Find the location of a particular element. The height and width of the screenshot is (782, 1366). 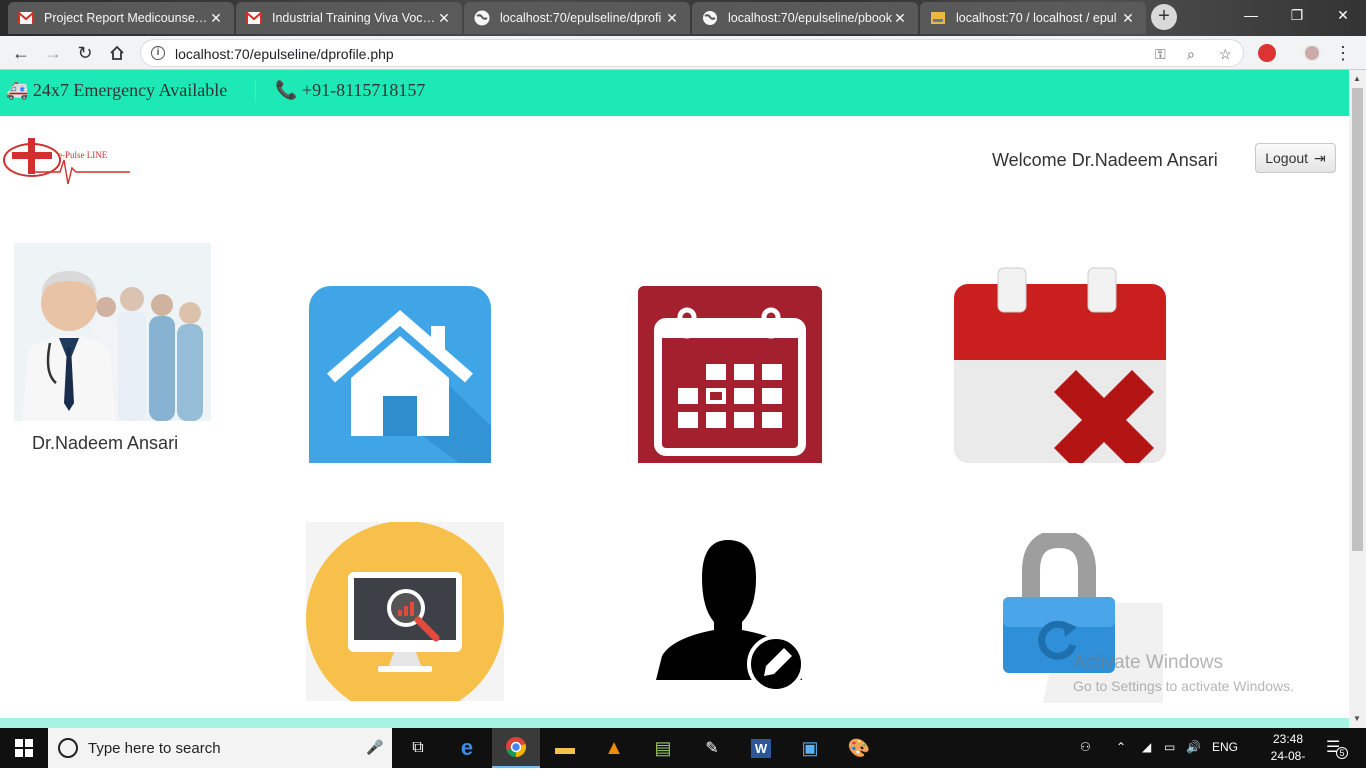

menu-button: ⋮ is located at coordinates (1343, 53).